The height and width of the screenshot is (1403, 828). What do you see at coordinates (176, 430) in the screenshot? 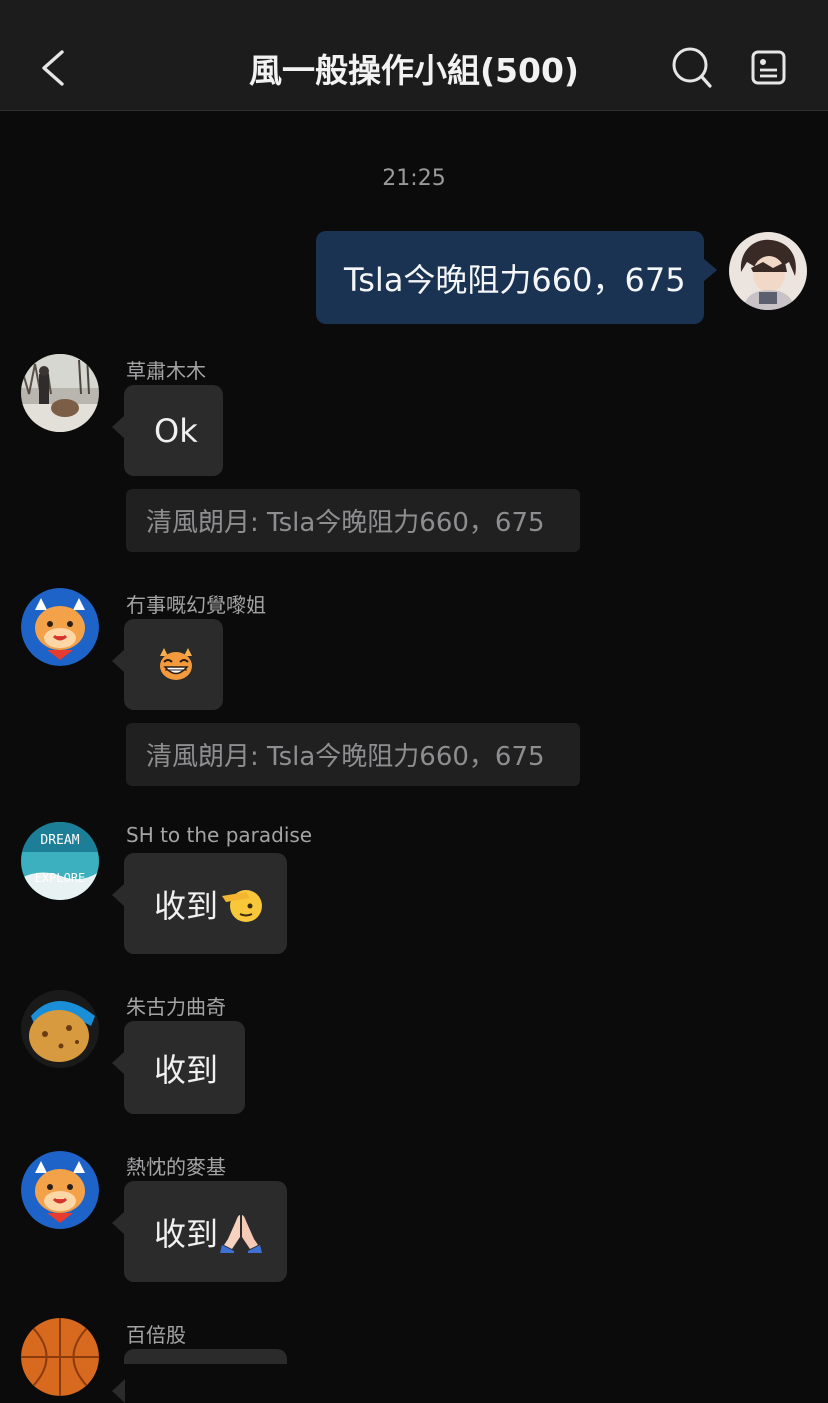
I see `message-text: Ok` at bounding box center [176, 430].